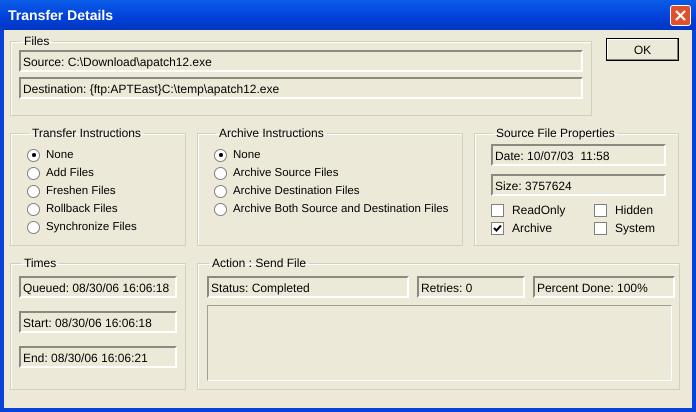  Describe the element at coordinates (635, 228) in the screenshot. I see `checkbox-label: System` at that location.